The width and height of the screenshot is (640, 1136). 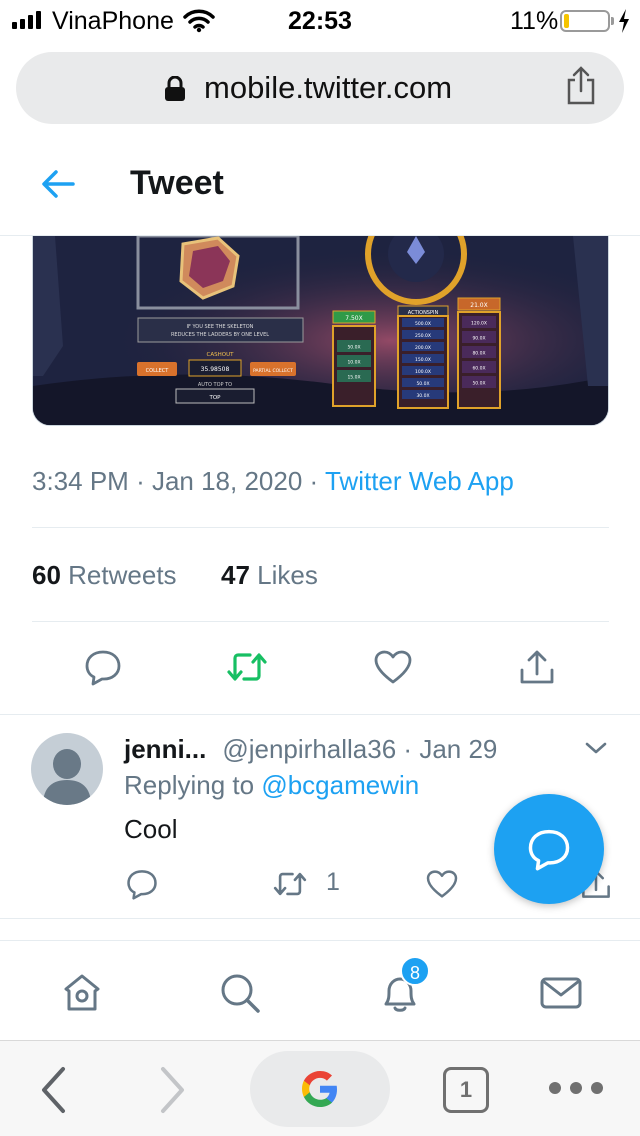 What do you see at coordinates (576, 1090) in the screenshot?
I see `more-icon` at bounding box center [576, 1090].